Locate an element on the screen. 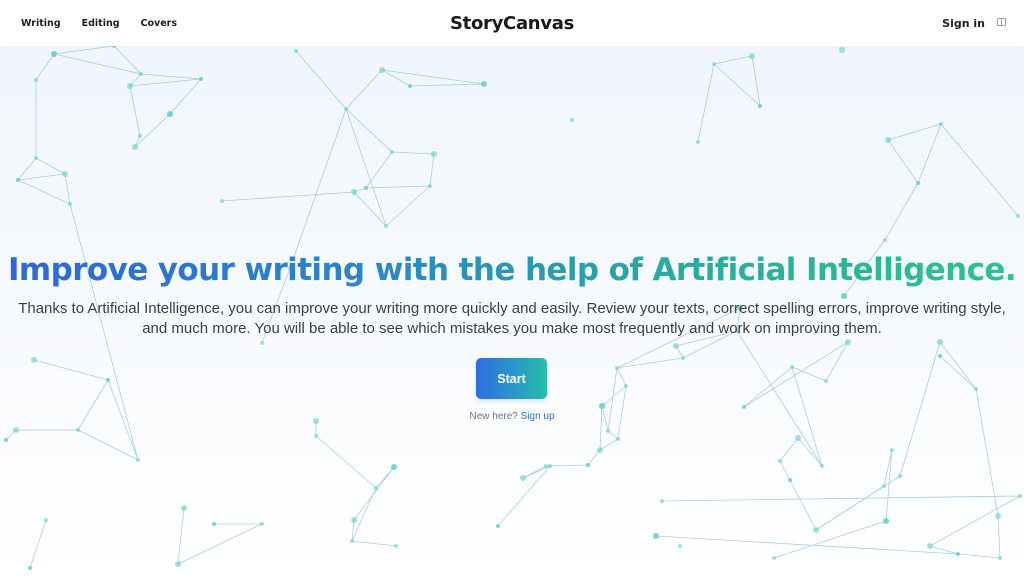  new-here-prompt: New here? Sign up is located at coordinates (512, 416).